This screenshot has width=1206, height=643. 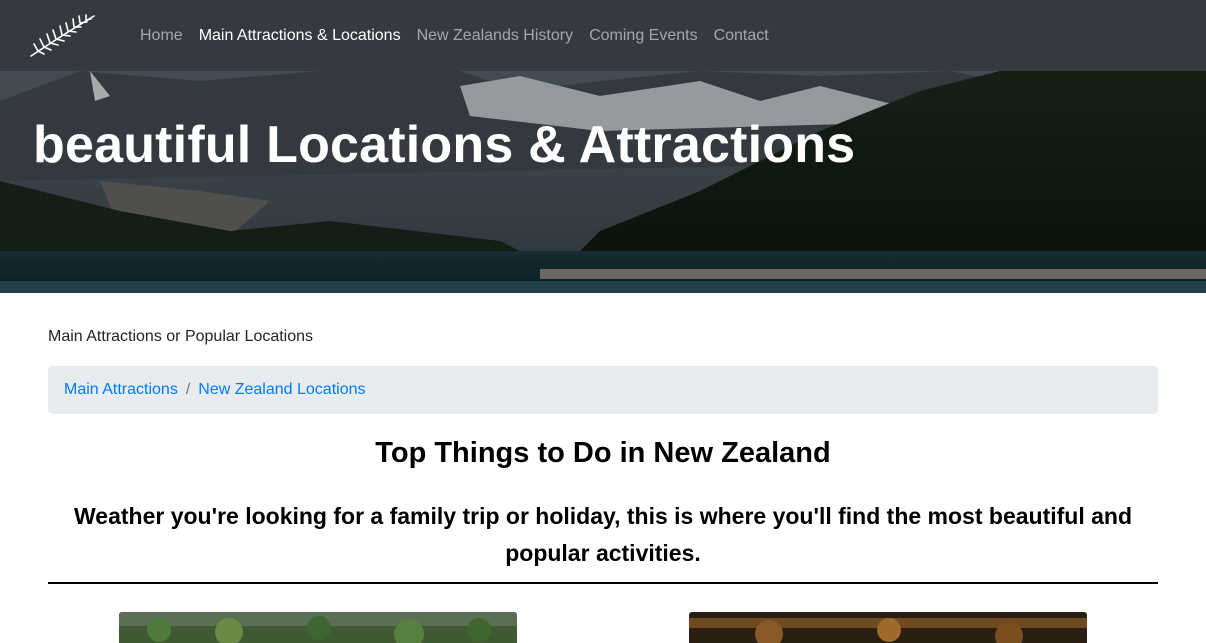 I want to click on section-label: Main Attractions or Popular Locations, so click(x=181, y=336).